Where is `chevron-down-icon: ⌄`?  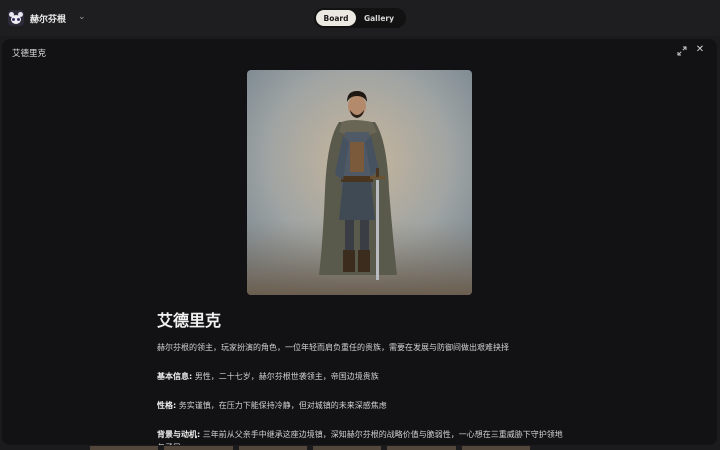
chevron-down-icon: ⌄ is located at coordinates (82, 17).